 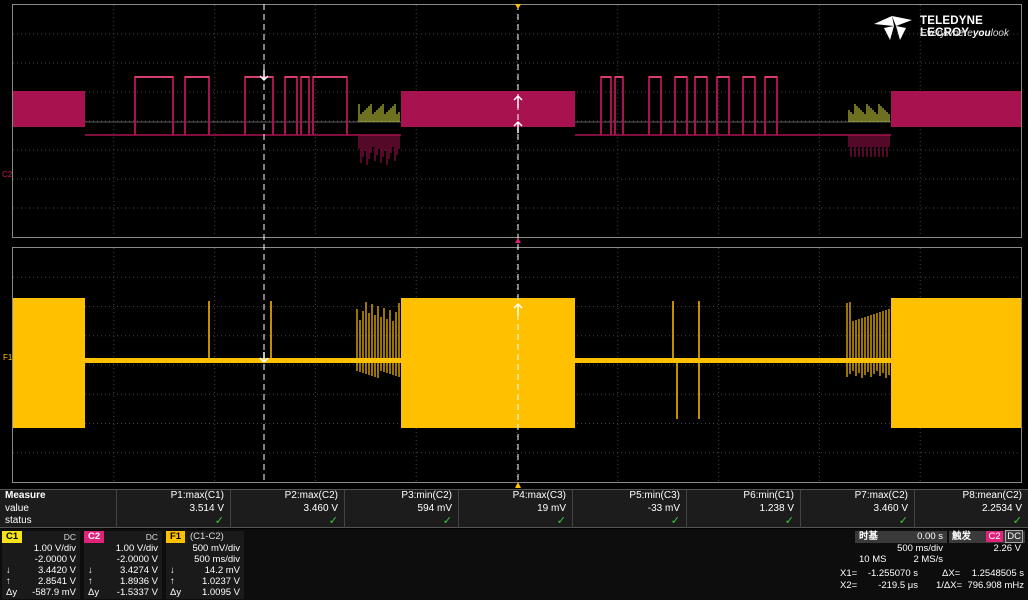 I want to click on measure-param-7: P7:max(C2) 3.460 V ✓, so click(x=857, y=509).